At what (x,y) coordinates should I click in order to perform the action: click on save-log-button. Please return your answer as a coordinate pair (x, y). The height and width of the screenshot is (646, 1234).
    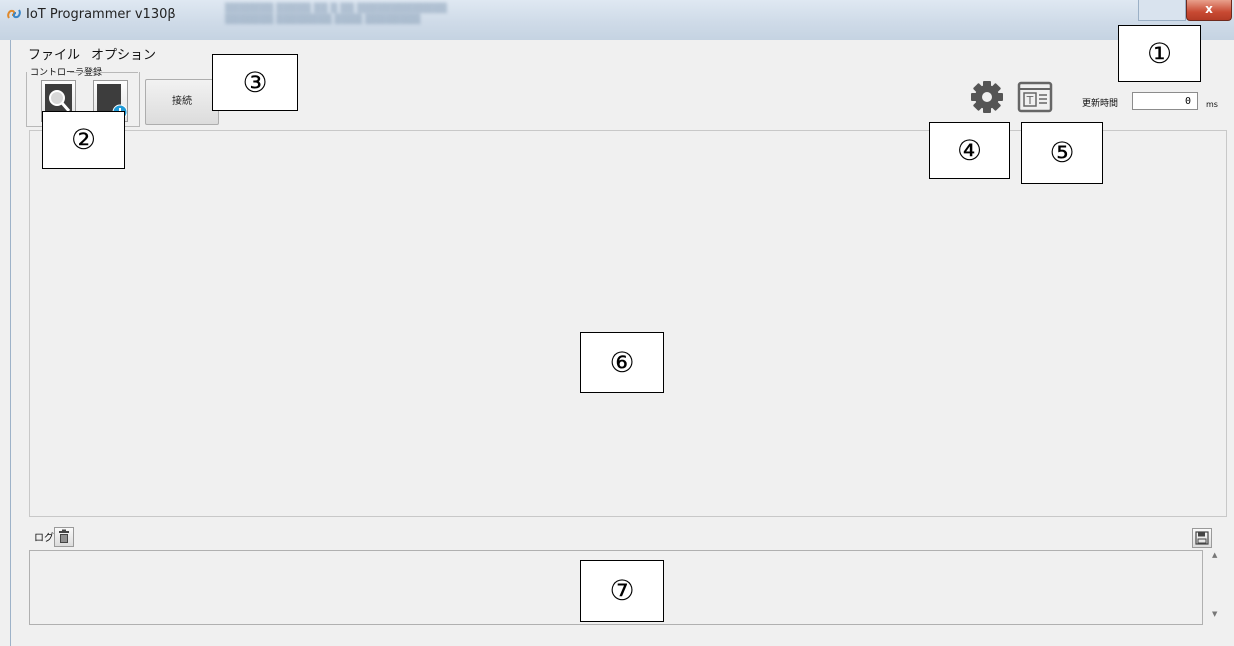
    Looking at the image, I should click on (1202, 538).